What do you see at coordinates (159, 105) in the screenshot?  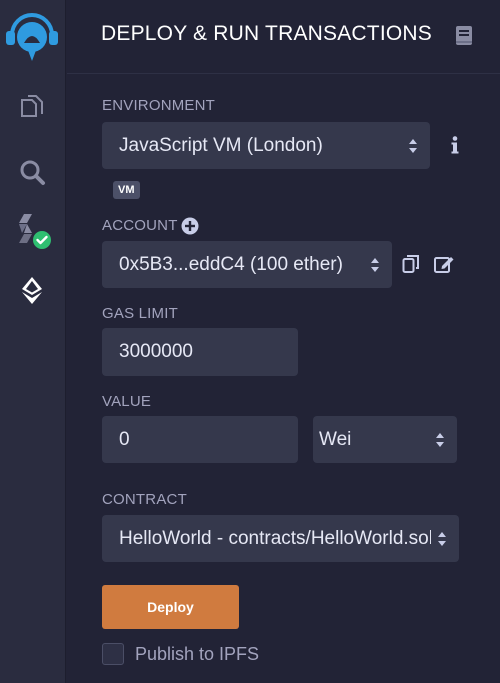 I see `environment-label: ENVIRONMENT` at bounding box center [159, 105].